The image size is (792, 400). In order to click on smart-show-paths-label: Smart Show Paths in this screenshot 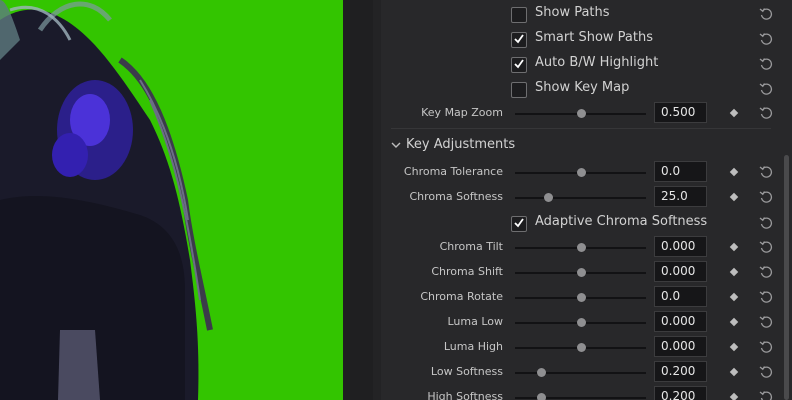, I will do `click(594, 37)`.